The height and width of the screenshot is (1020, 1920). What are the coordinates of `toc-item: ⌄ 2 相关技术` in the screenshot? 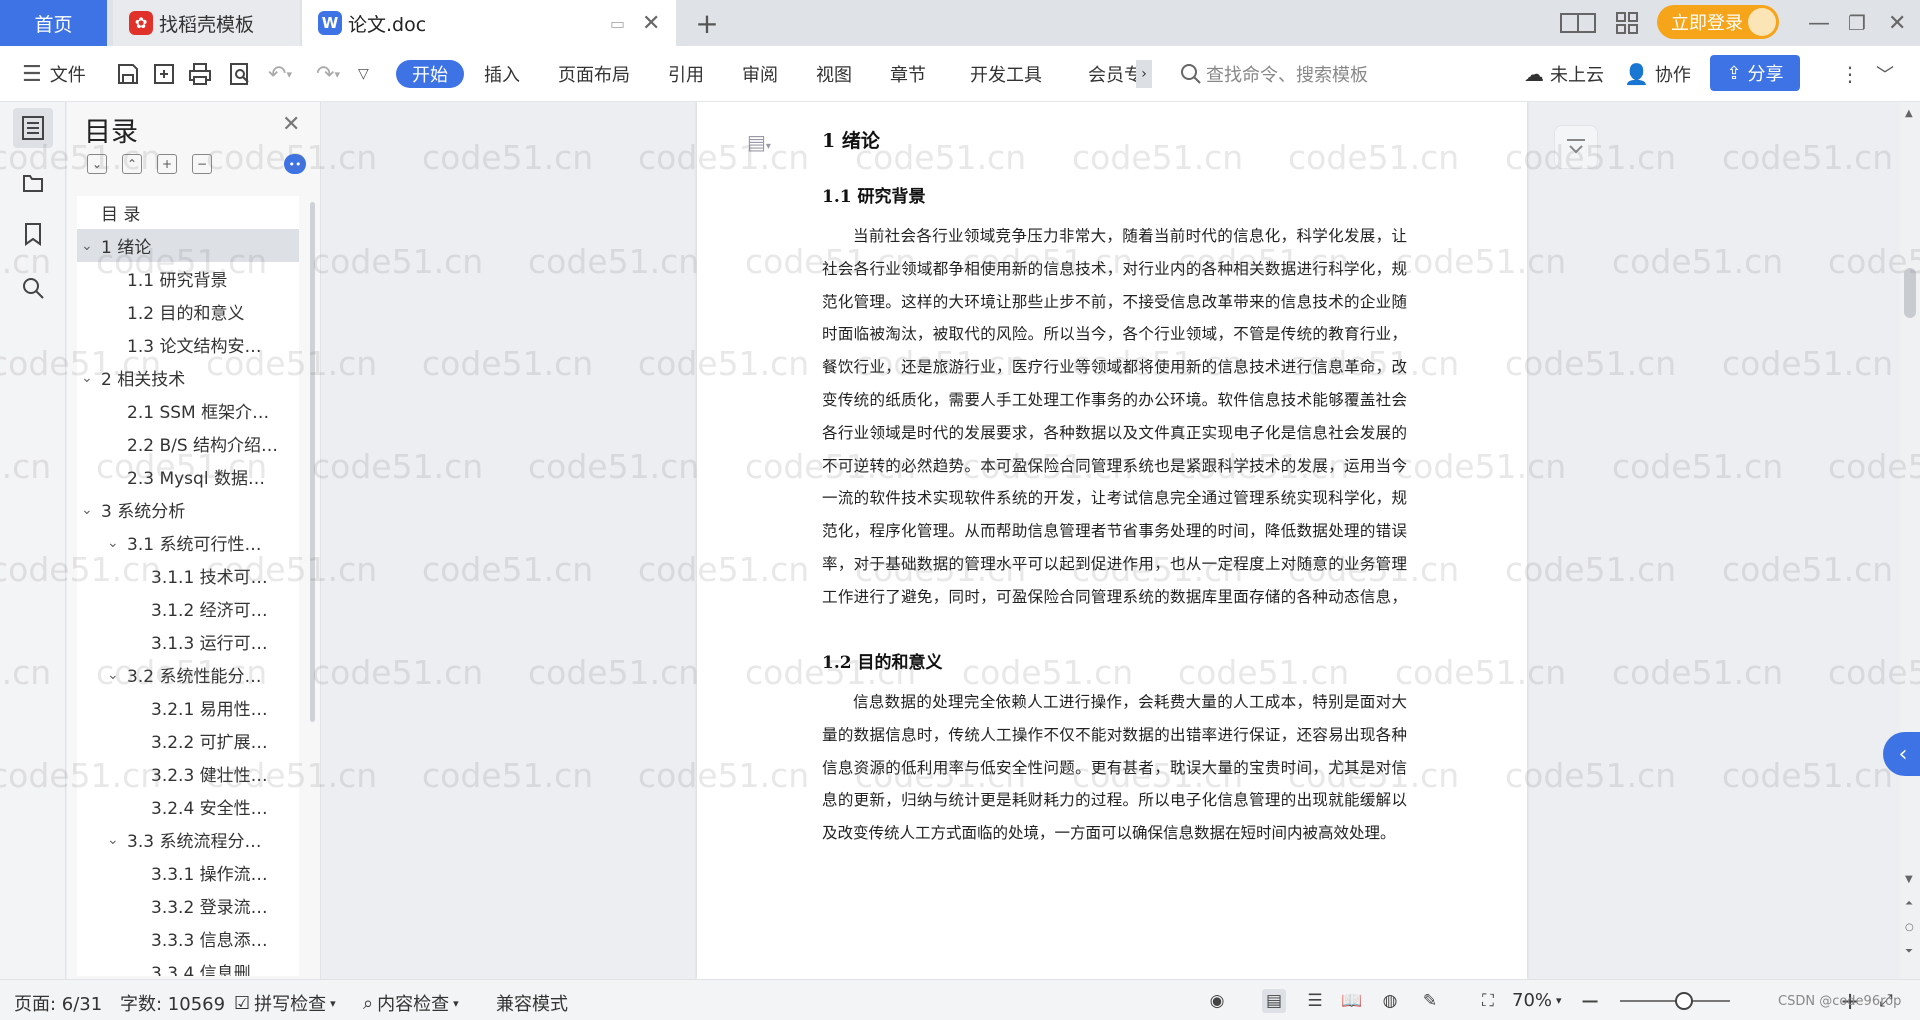 It's located at (188, 377).